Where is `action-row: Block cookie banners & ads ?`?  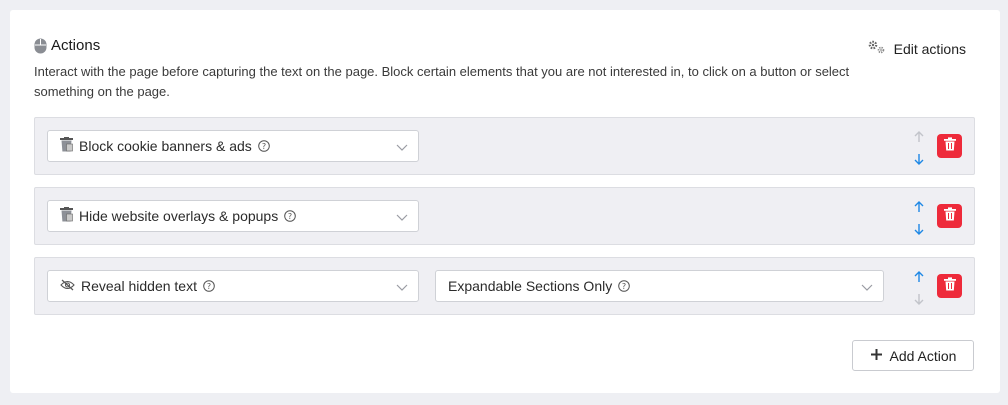
action-row: Block cookie banners & ads ? is located at coordinates (504, 146).